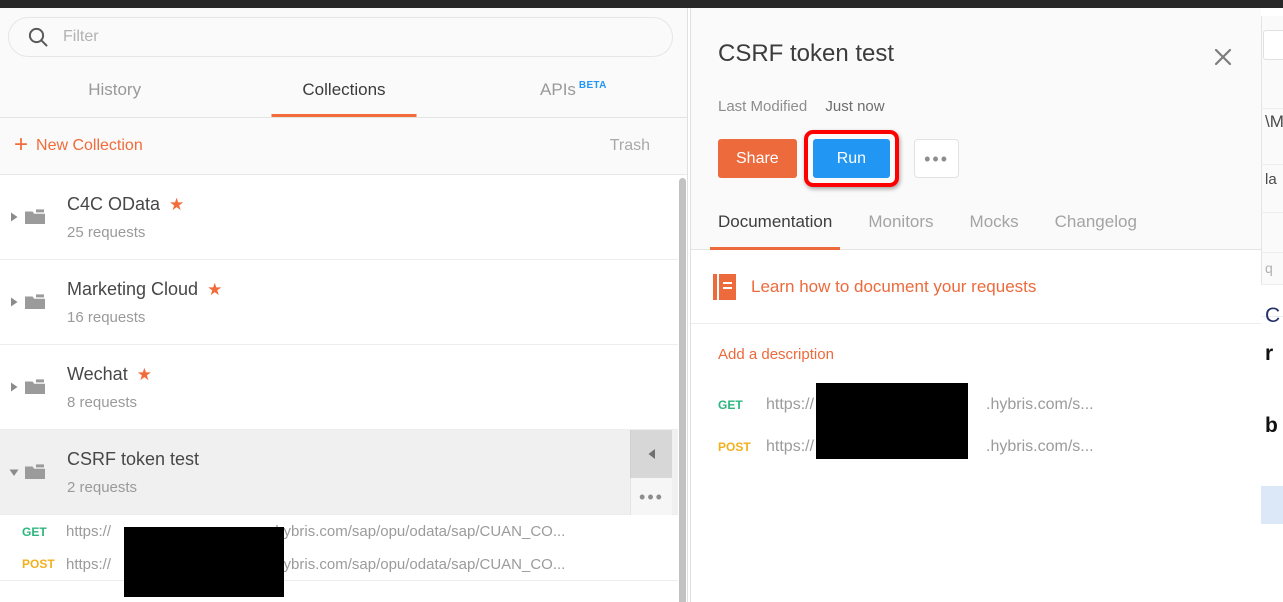  I want to click on search-icon, so click(38, 37).